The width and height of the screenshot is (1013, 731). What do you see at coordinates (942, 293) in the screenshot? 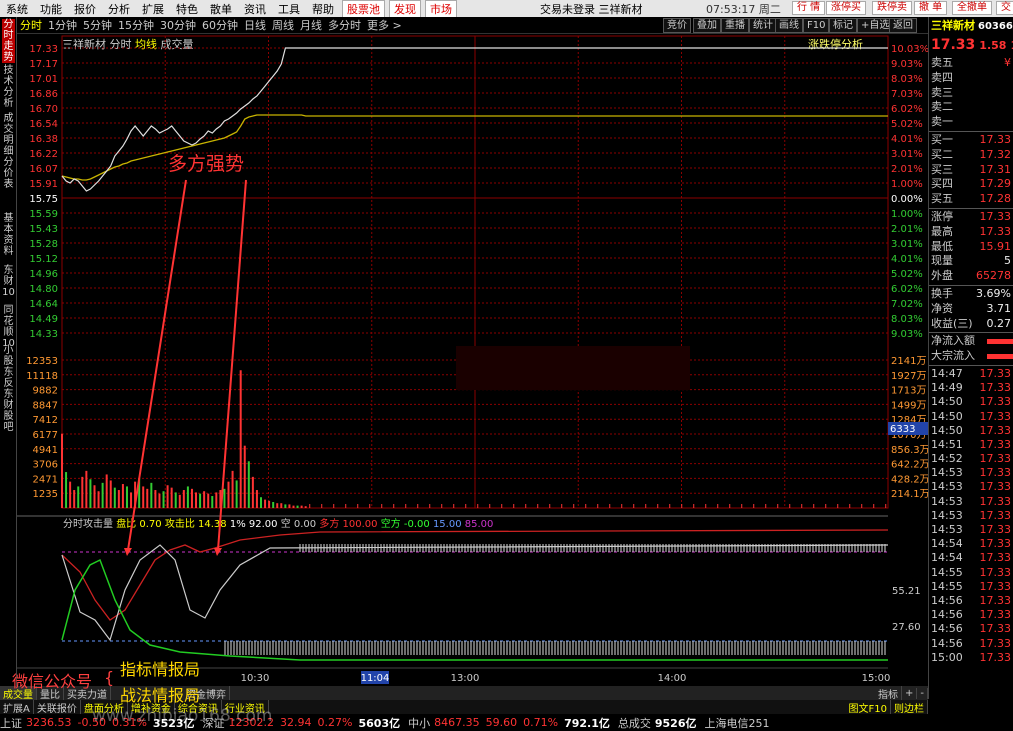
I see `stat-row-5-label: 换手` at bounding box center [942, 293].